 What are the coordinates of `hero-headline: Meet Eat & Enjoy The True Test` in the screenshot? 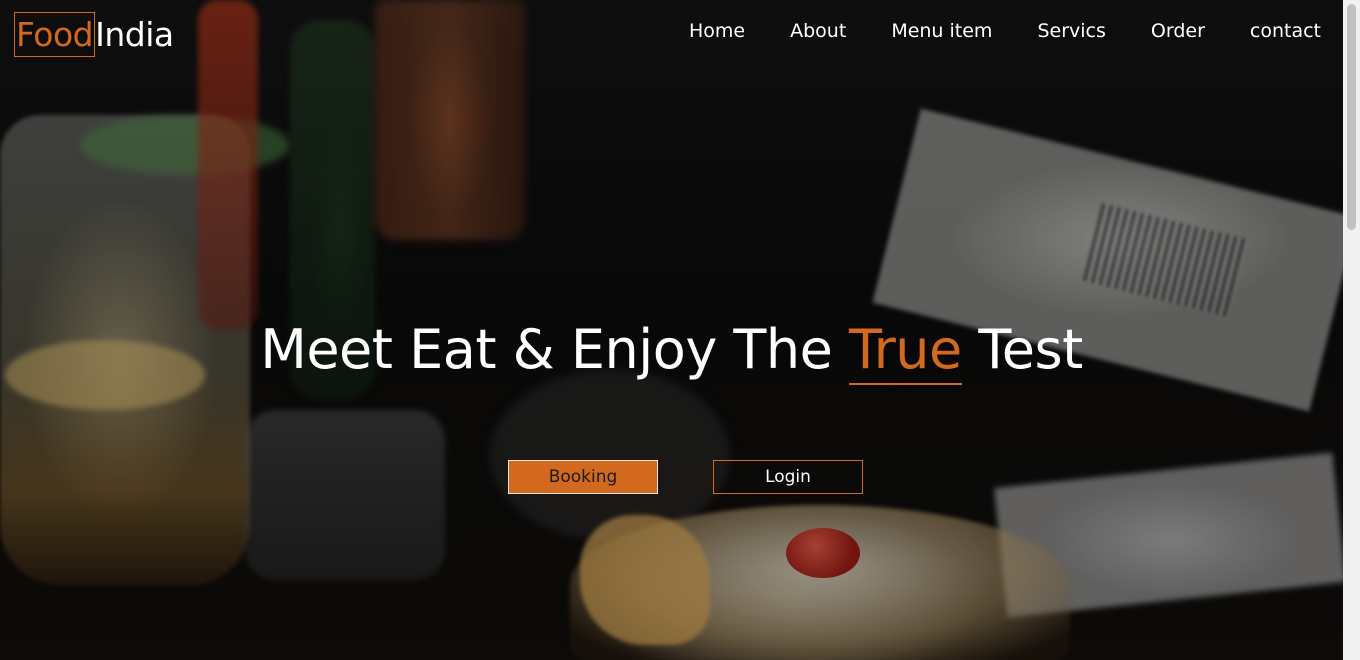 It's located at (671, 351).